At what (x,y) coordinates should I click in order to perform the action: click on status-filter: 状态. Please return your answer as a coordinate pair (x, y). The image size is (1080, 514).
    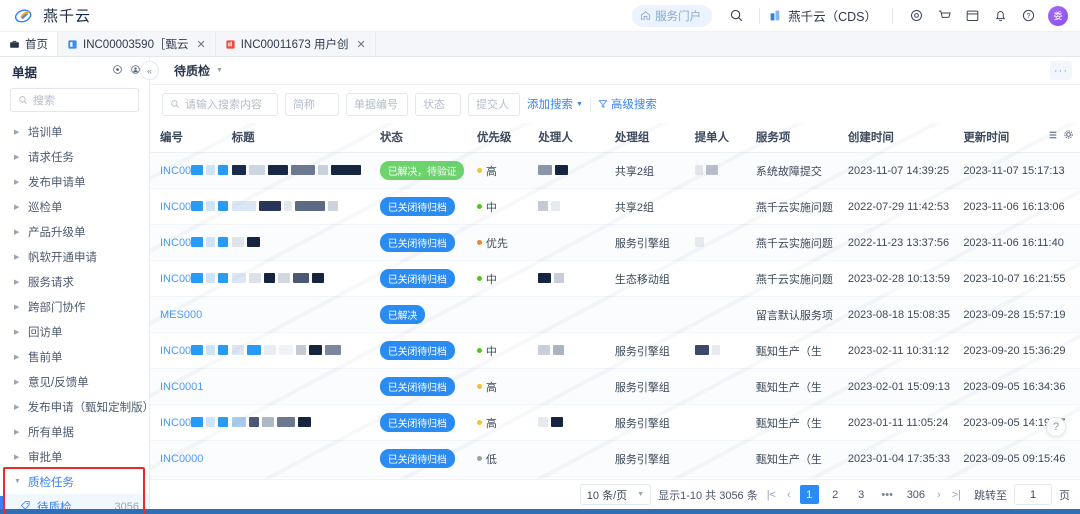
    Looking at the image, I should click on (438, 104).